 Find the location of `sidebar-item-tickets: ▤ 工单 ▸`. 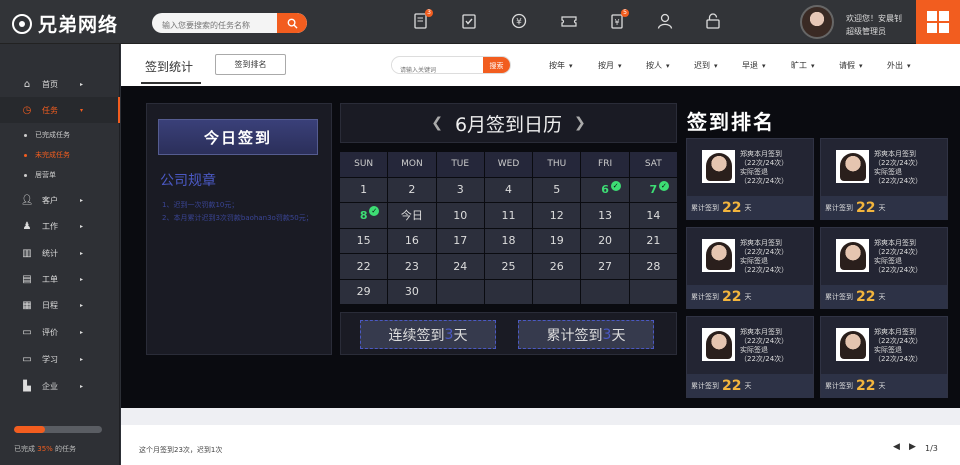

sidebar-item-tickets: ▤ 工单 ▸ is located at coordinates (60, 279).